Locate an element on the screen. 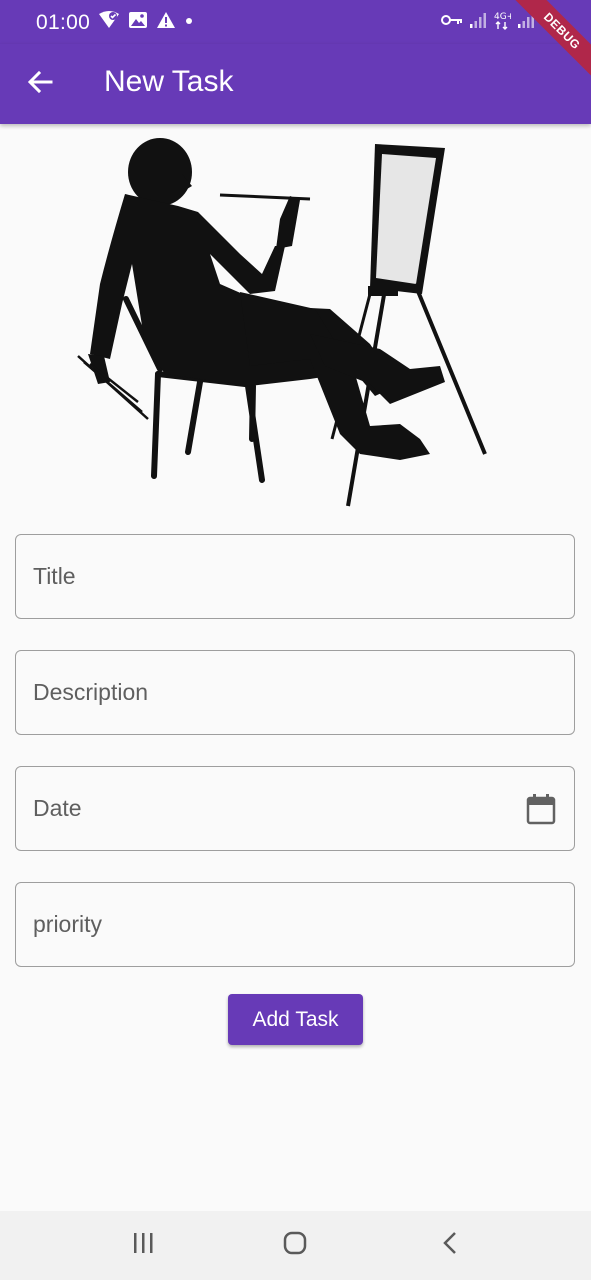  home-icon is located at coordinates (295, 1245).